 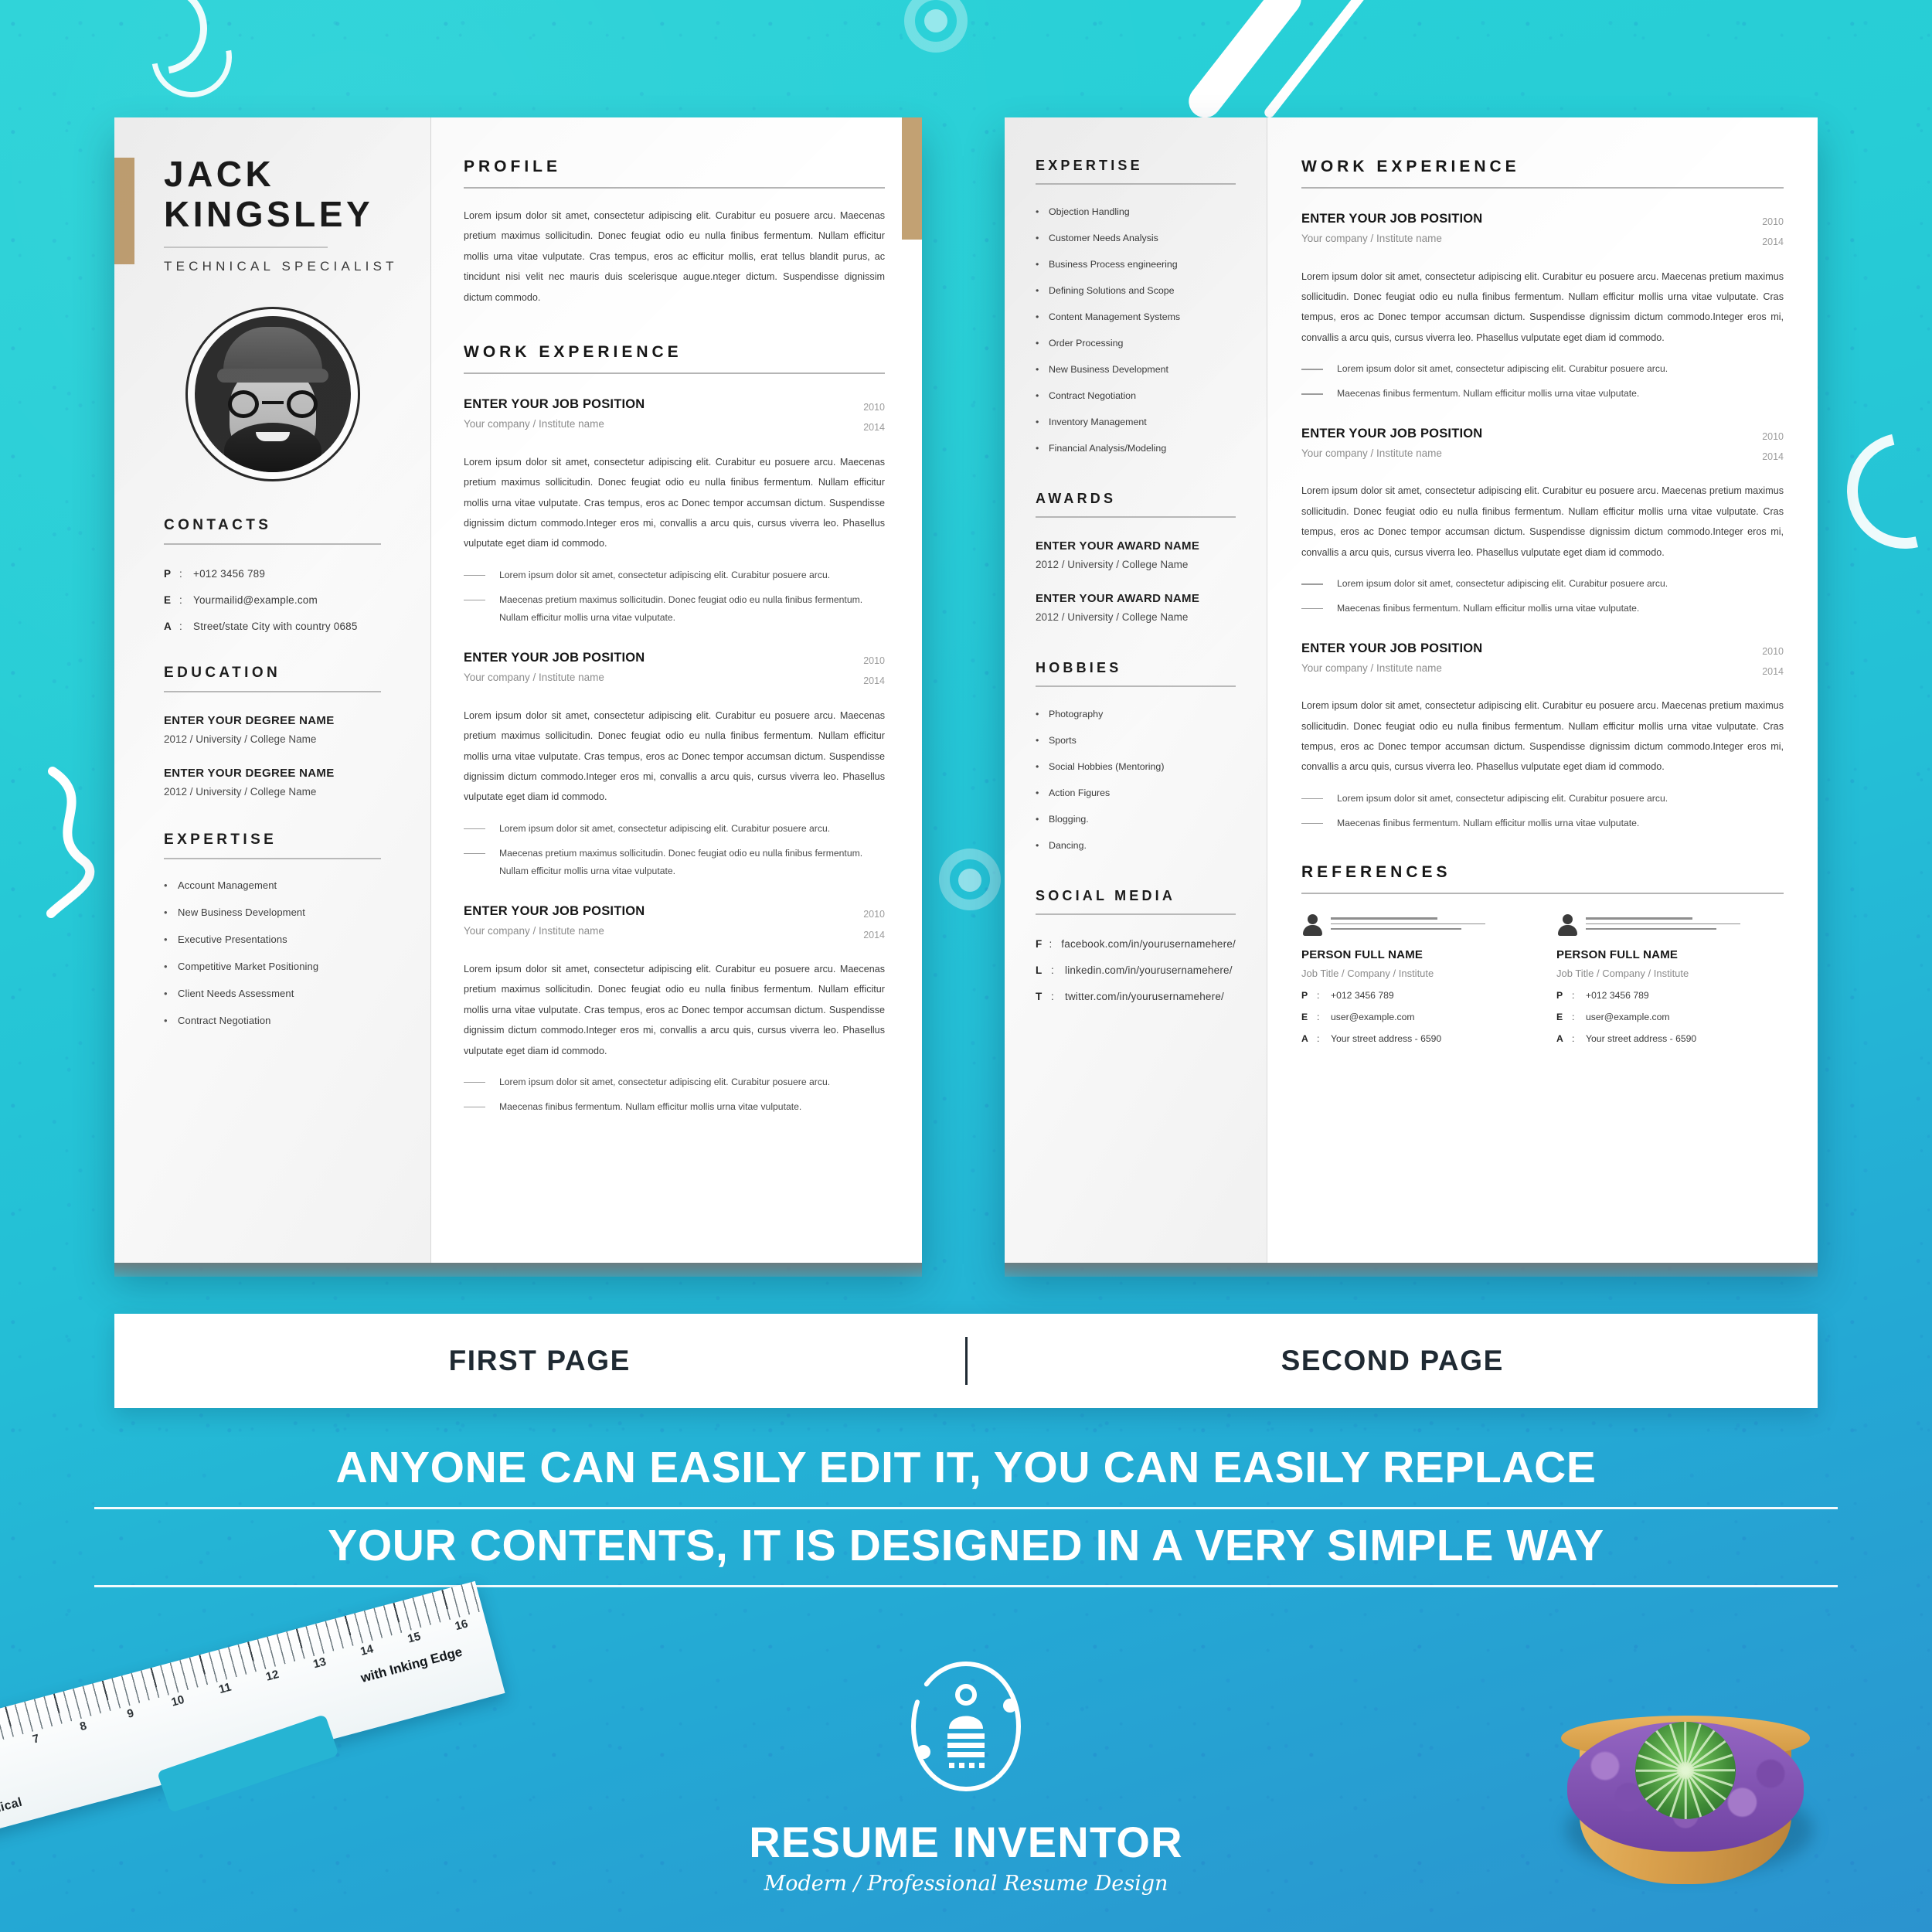 What do you see at coordinates (1542, 188) in the screenshot?
I see `work-experience-rule-p2` at bounding box center [1542, 188].